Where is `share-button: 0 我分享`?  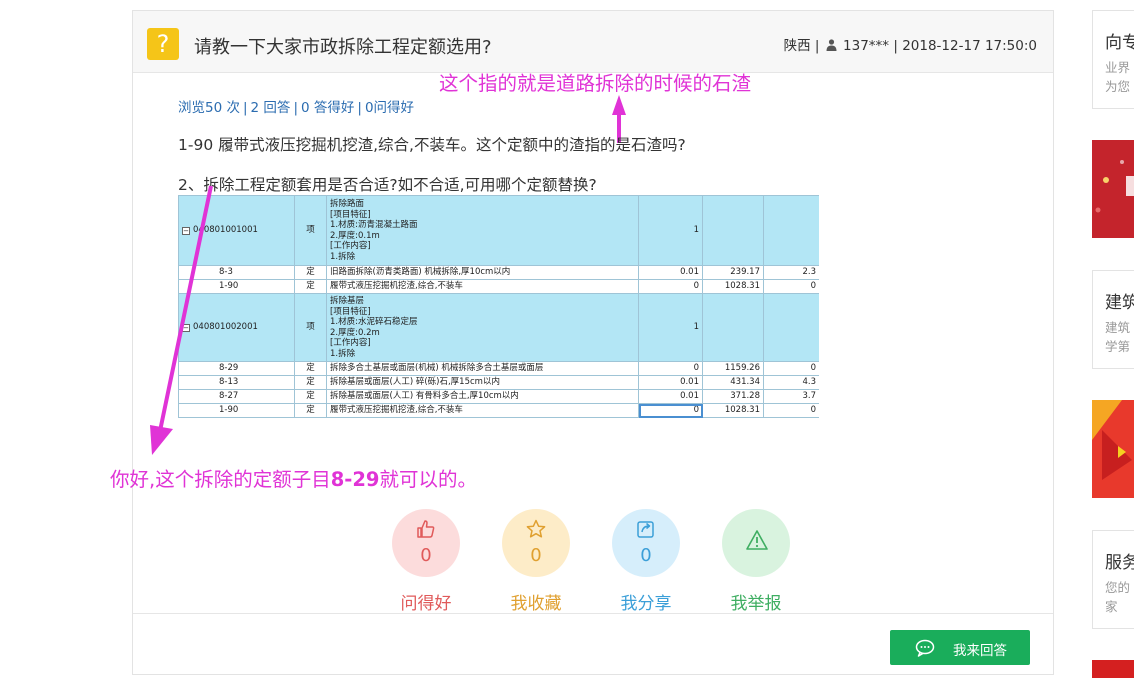 share-button: 0 我分享 is located at coordinates (646, 561).